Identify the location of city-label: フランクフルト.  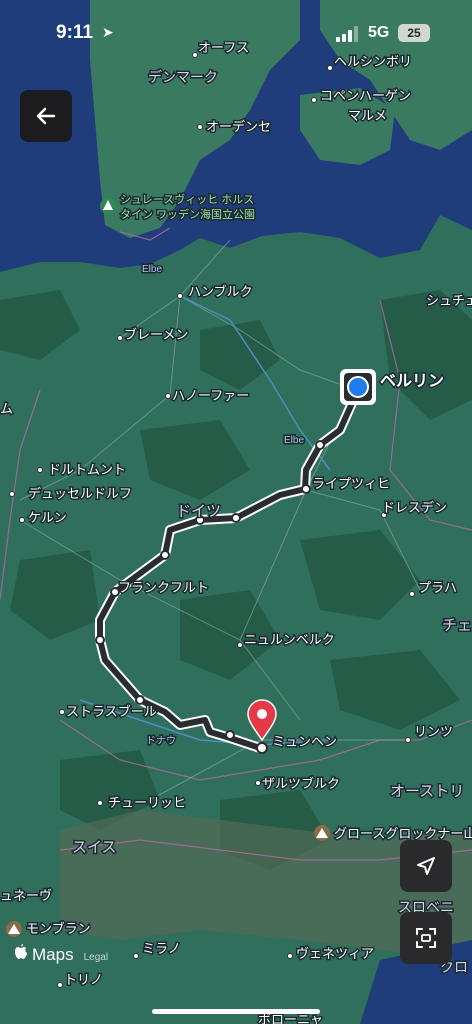
(163, 587).